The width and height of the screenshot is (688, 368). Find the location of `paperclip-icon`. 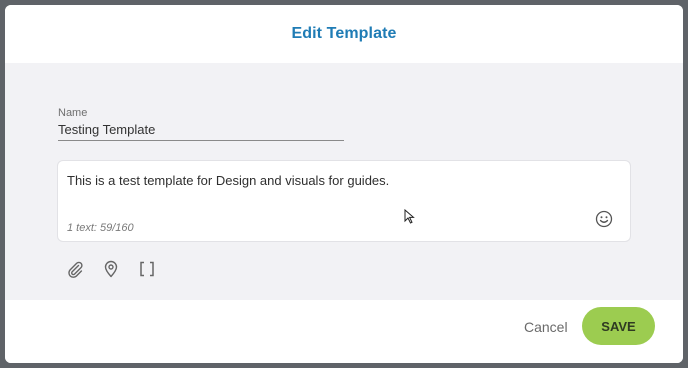

paperclip-icon is located at coordinates (75, 269).